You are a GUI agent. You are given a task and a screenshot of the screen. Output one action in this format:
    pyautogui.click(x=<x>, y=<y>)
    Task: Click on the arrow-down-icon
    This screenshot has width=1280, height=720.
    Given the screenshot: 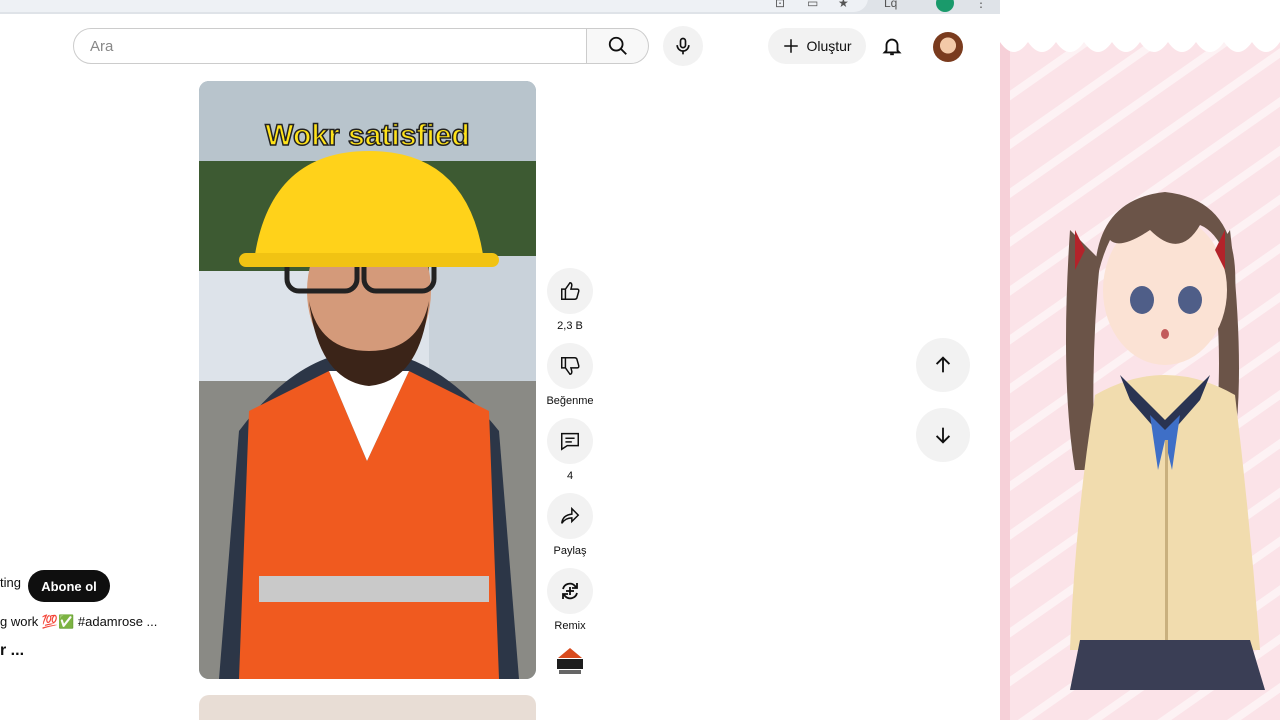 What is the action you would take?
    pyautogui.click(x=943, y=435)
    